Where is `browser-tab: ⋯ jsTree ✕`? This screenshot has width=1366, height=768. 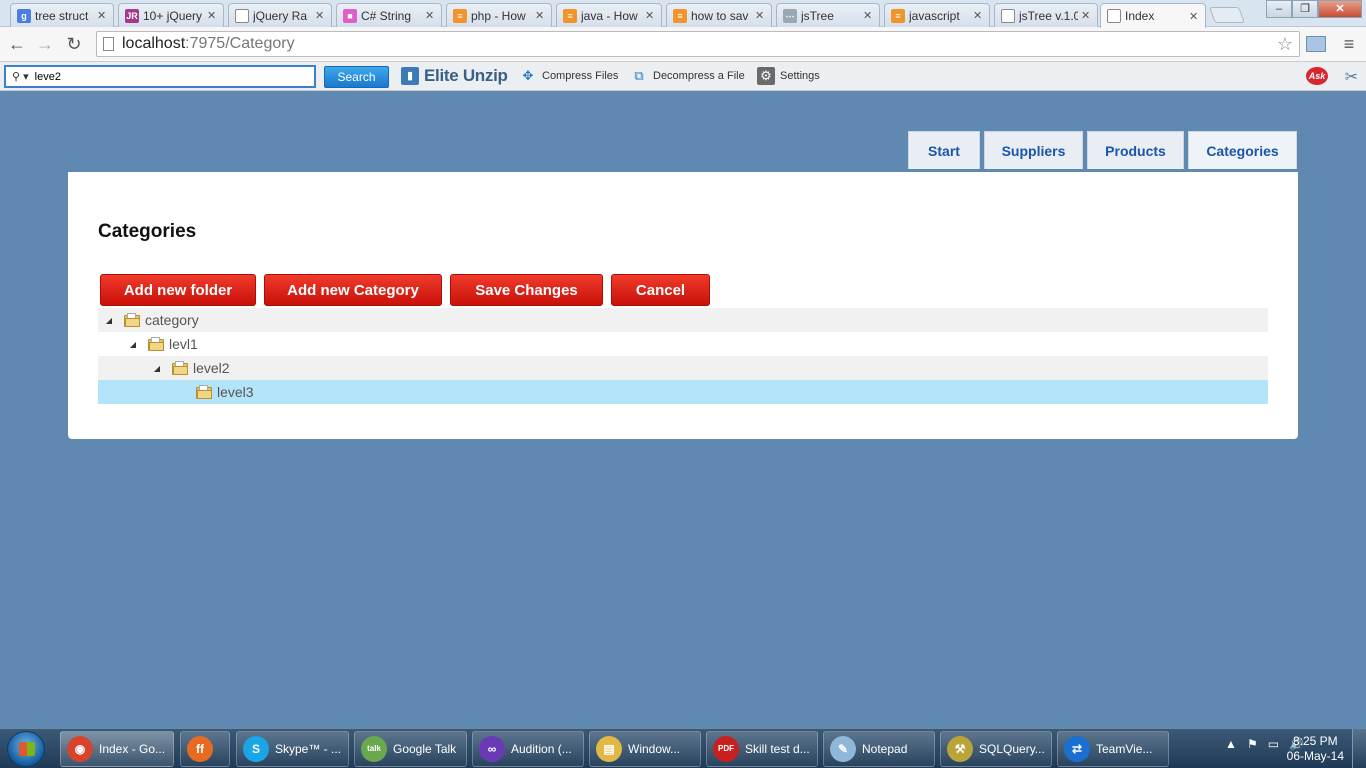
browser-tab: ⋯ jsTree ✕ is located at coordinates (828, 15).